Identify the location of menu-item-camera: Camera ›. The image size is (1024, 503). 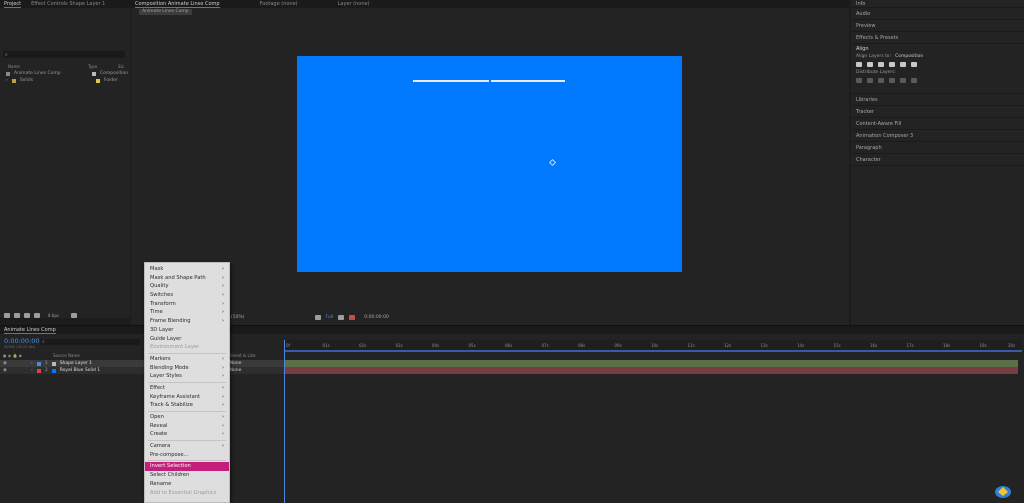
(187, 446).